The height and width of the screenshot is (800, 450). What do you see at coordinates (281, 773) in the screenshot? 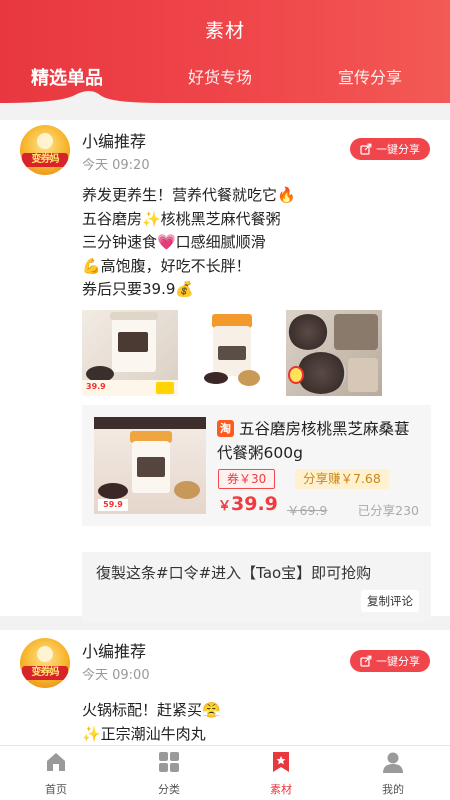
I see `nav-material: 素材` at bounding box center [281, 773].